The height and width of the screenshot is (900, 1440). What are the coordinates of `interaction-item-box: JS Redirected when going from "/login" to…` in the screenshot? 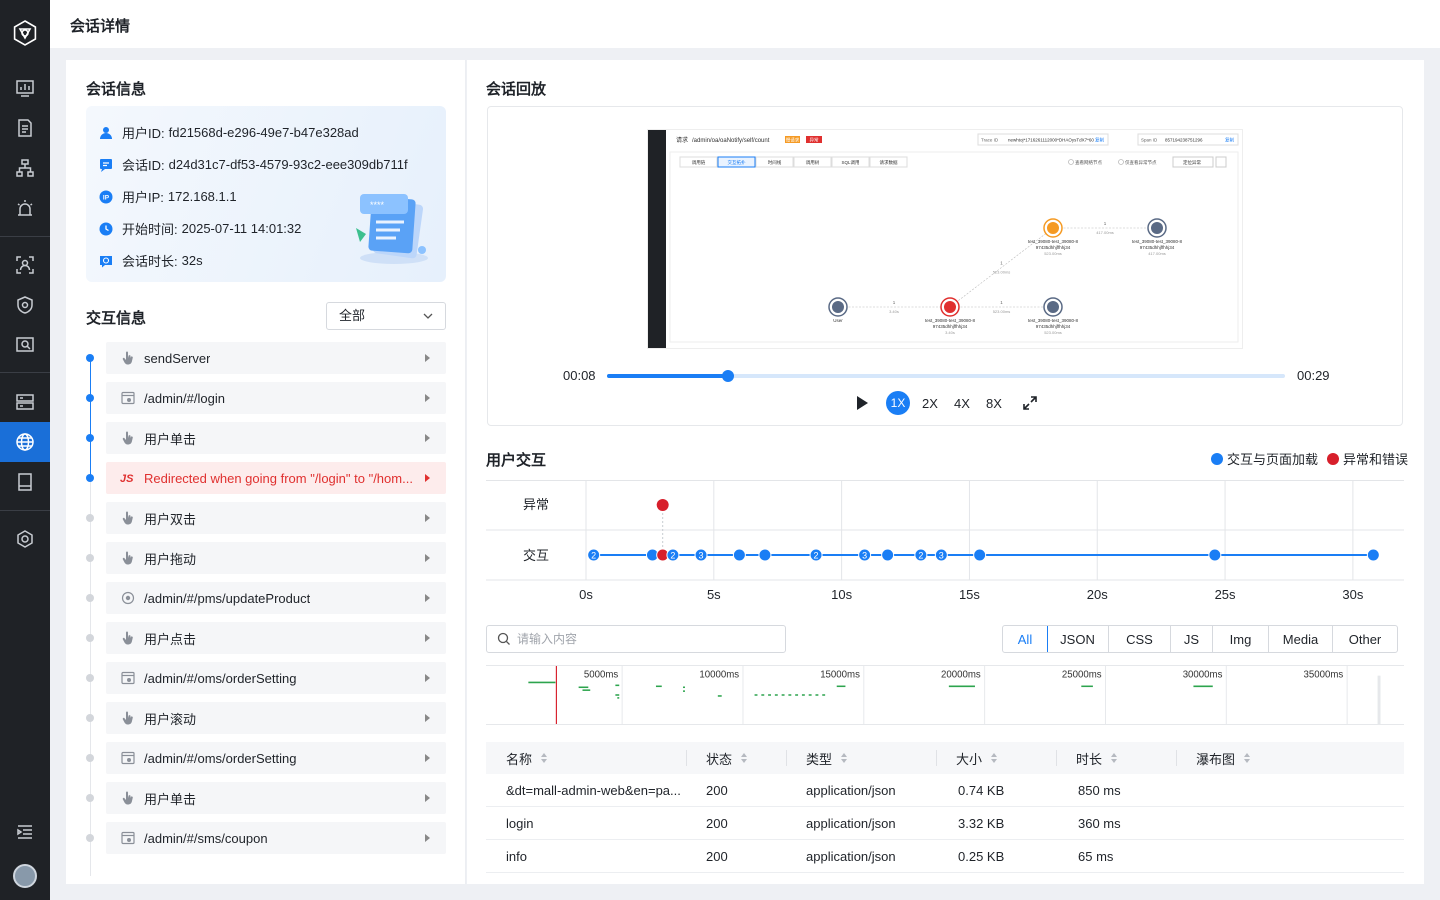 It's located at (276, 478).